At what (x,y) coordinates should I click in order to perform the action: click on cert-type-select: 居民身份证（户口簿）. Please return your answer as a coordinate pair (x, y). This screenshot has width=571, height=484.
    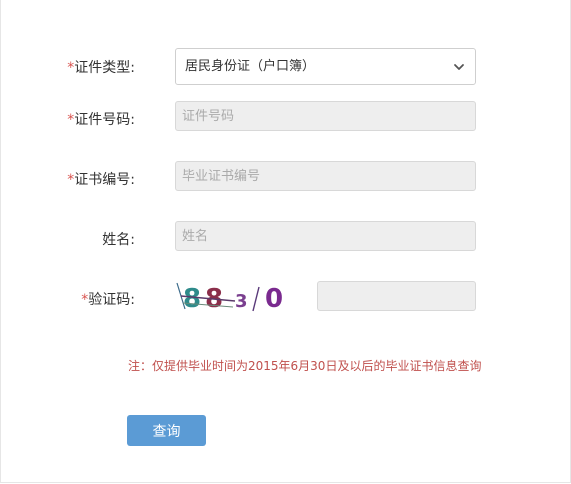
    Looking at the image, I should click on (325, 66).